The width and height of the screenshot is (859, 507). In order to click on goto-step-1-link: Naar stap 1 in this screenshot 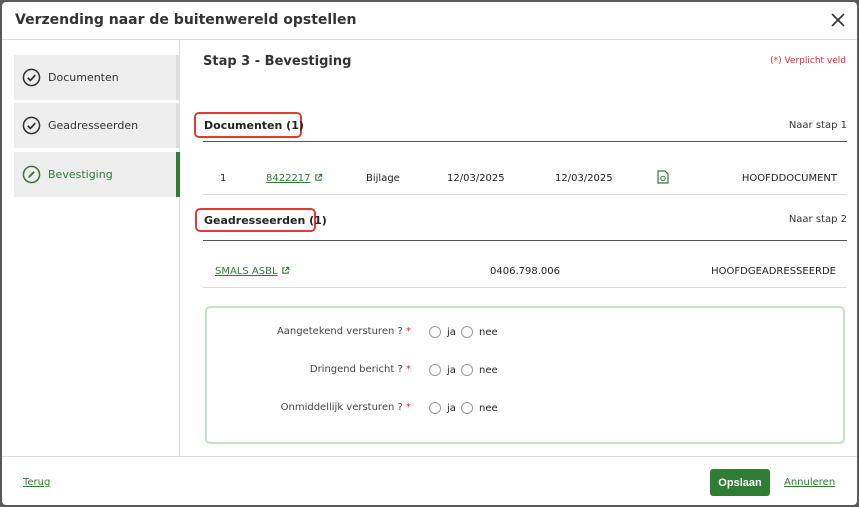, I will do `click(818, 125)`.